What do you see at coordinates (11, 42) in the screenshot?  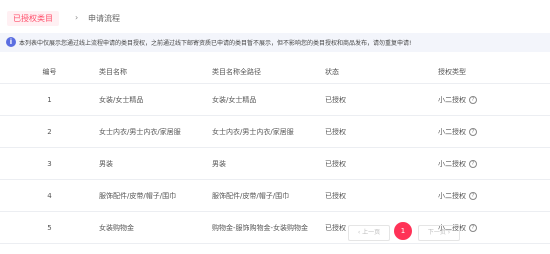 I see `info-icon: i` at bounding box center [11, 42].